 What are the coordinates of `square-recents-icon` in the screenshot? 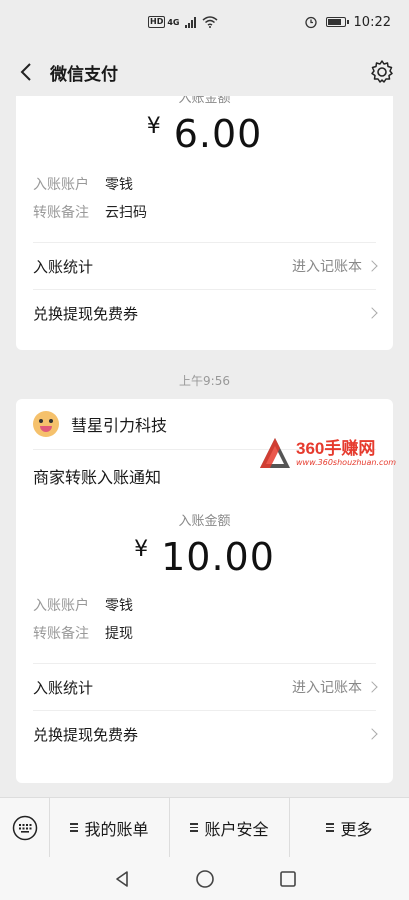 It's located at (287, 878).